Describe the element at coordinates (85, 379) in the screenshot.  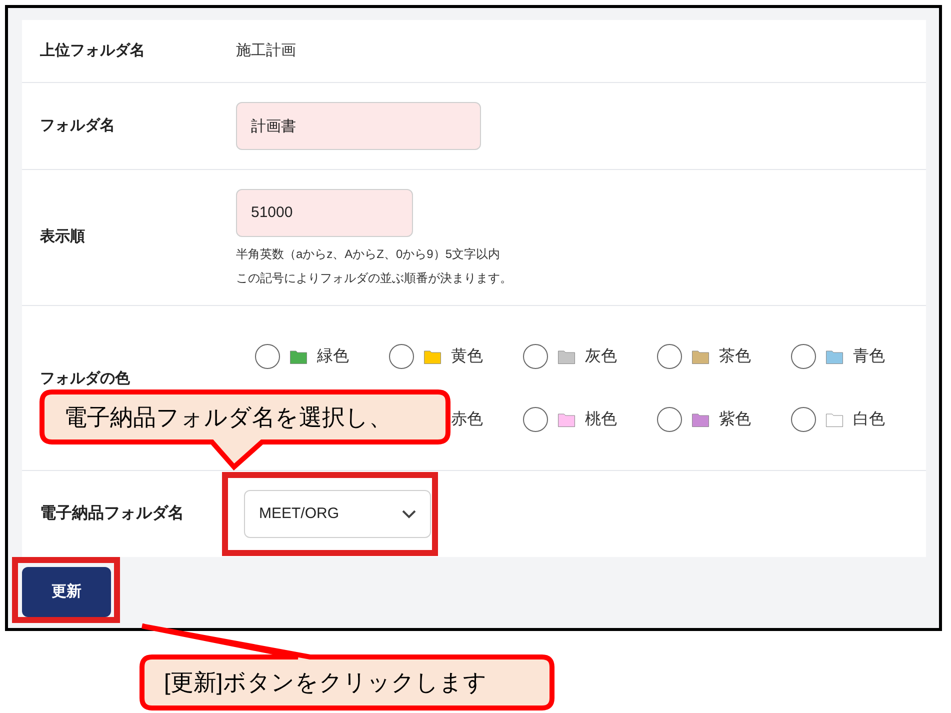
I see `field-label: フォルダの色` at that location.